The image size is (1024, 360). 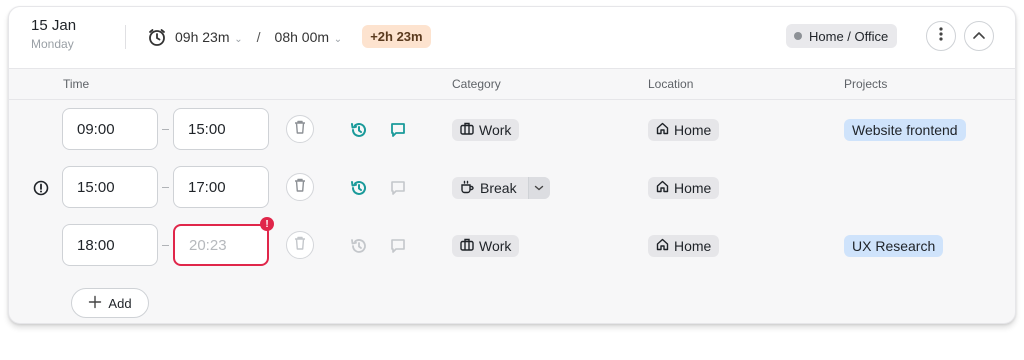 I want to click on tracked-time-dropdown: 09h 23m ⌄, so click(x=209, y=37).